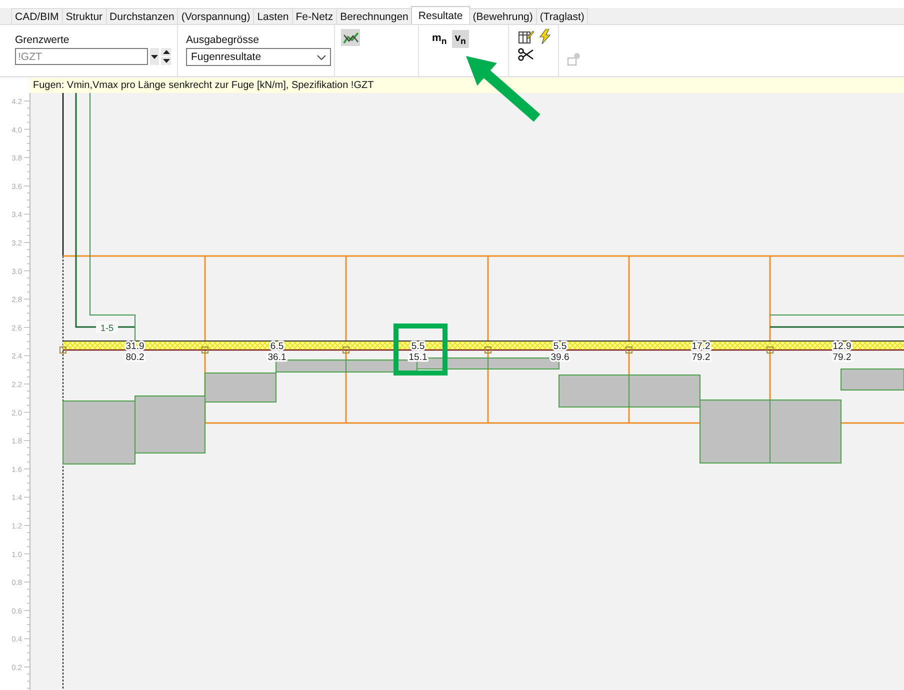  I want to click on line-label: 1-5, so click(107, 328).